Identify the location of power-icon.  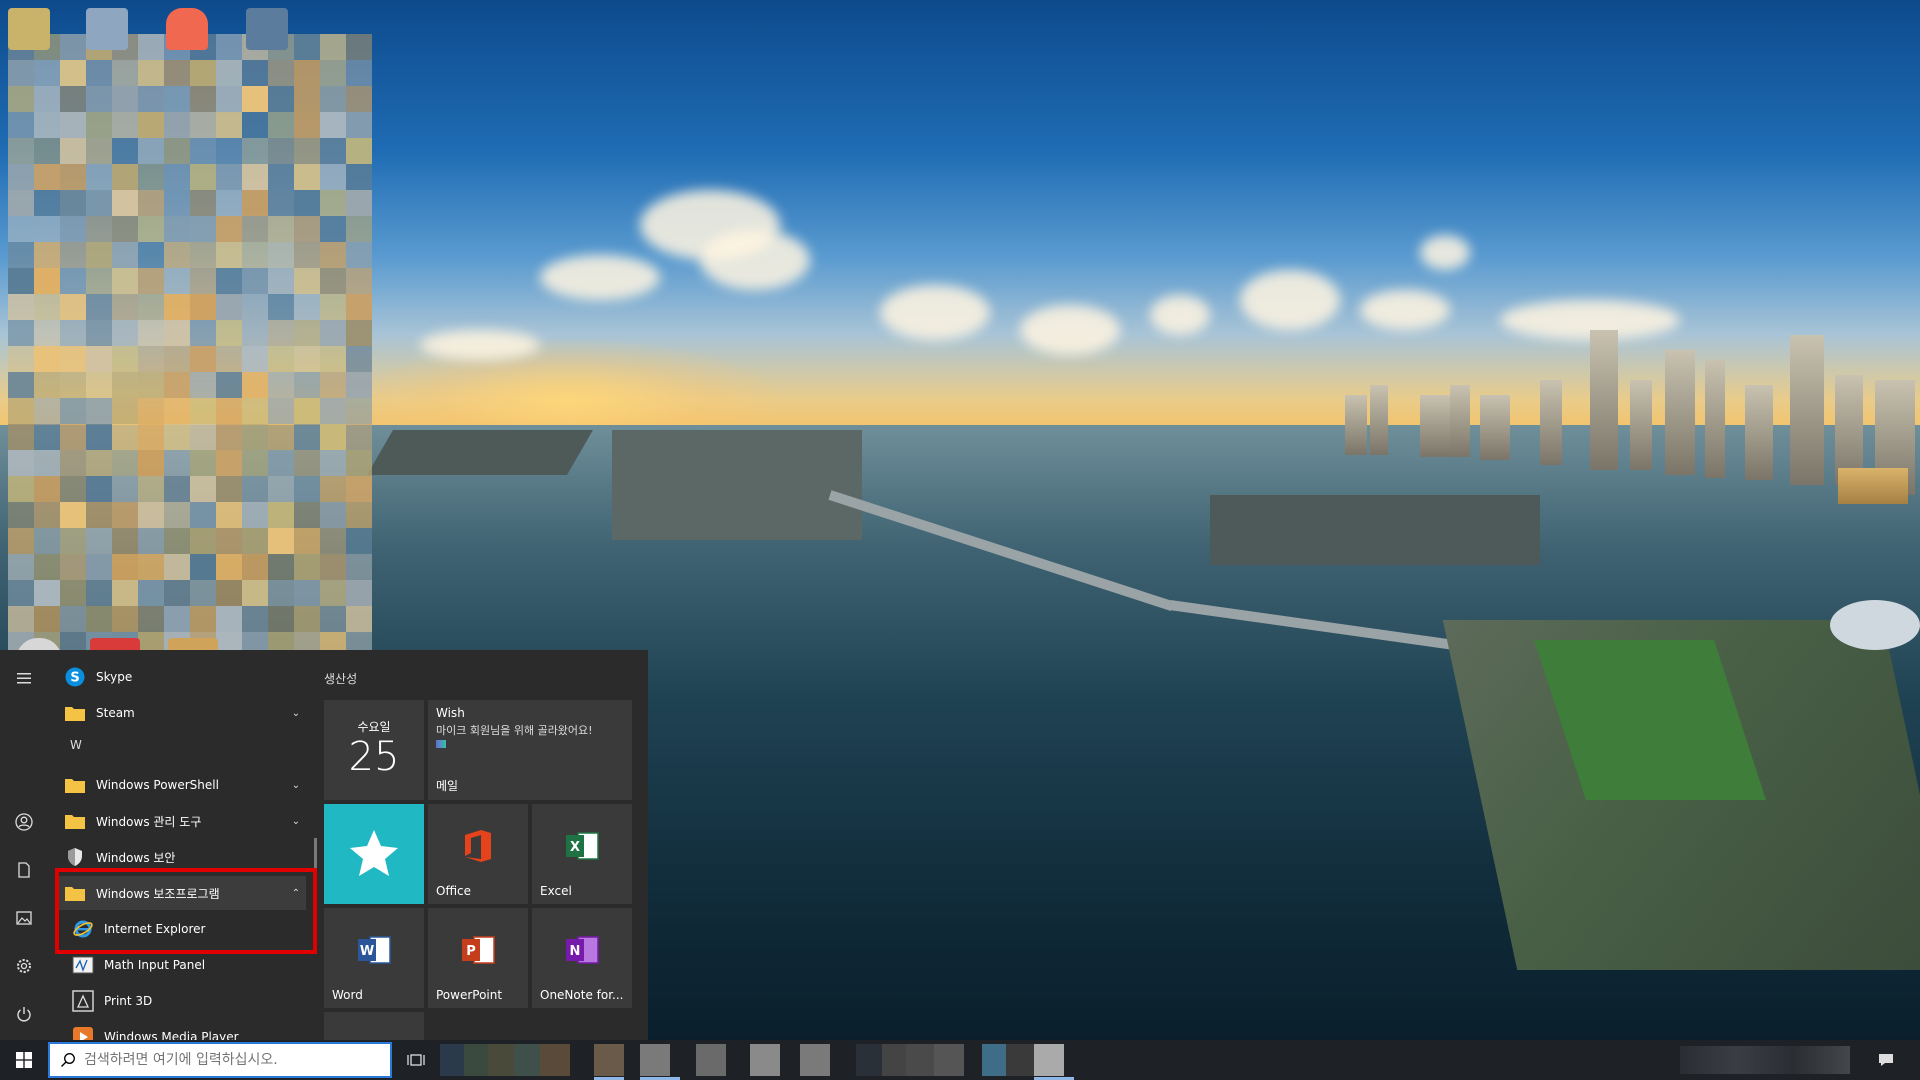
(24, 1014).